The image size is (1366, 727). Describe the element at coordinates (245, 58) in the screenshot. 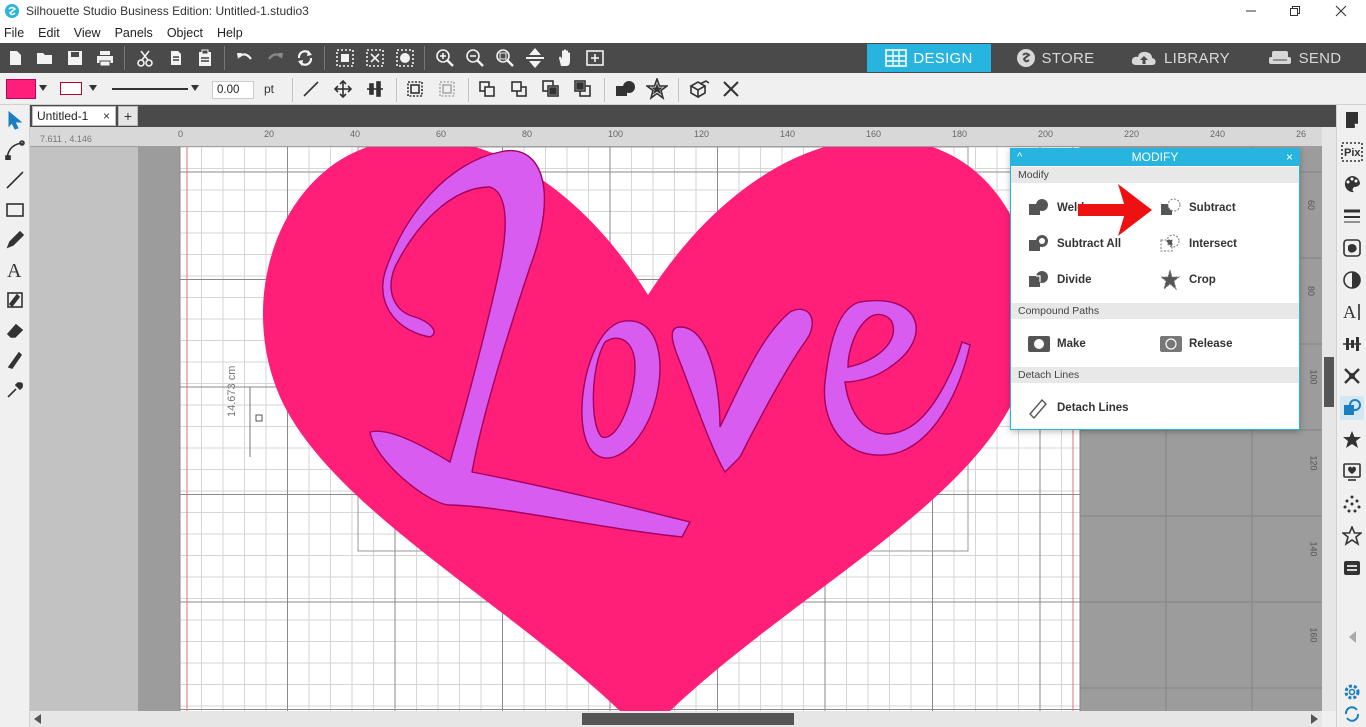

I see `undo-button` at that location.